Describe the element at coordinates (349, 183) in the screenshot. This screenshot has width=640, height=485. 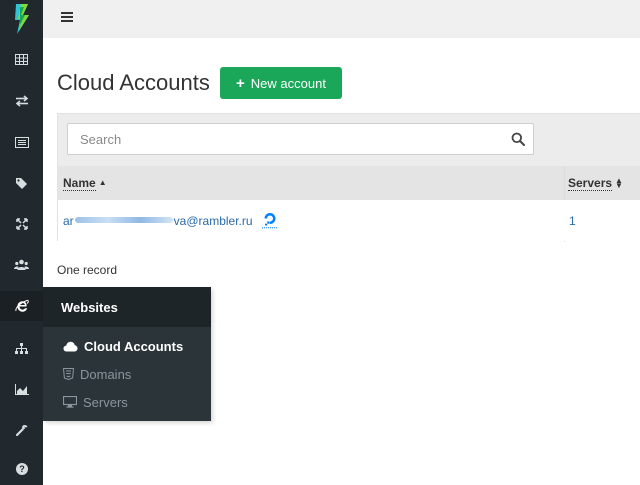
I see `table-header: Name ▲ Servers ▲ ▼` at that location.